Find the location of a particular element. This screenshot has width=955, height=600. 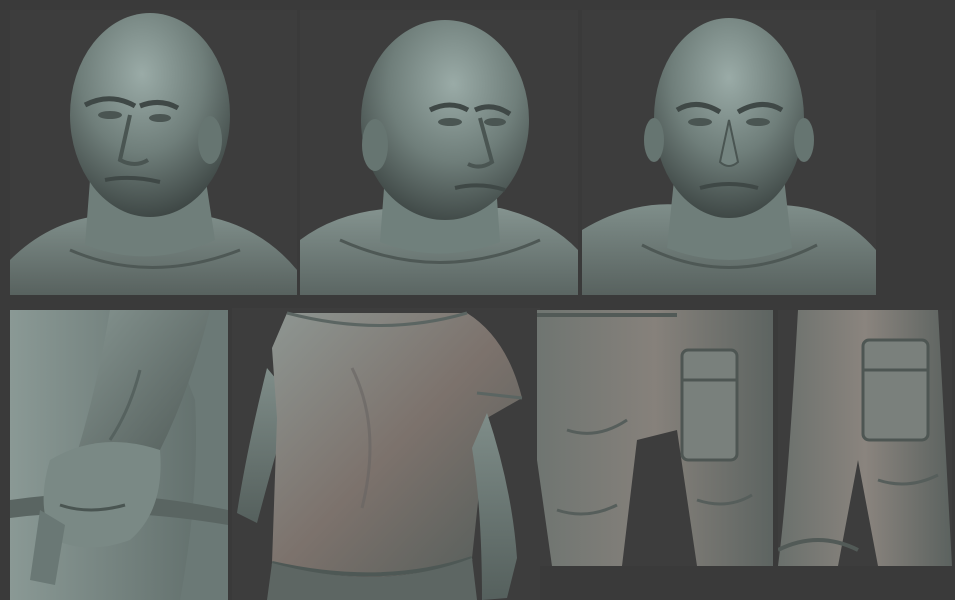

head-front-panel is located at coordinates (729, 152).